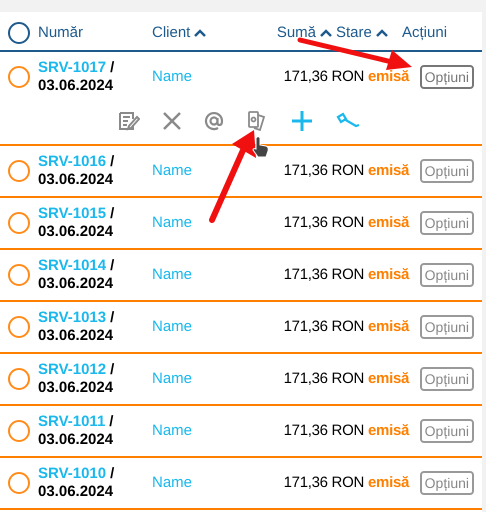 This screenshot has width=486, height=512. I want to click on edit-icon, so click(129, 121).